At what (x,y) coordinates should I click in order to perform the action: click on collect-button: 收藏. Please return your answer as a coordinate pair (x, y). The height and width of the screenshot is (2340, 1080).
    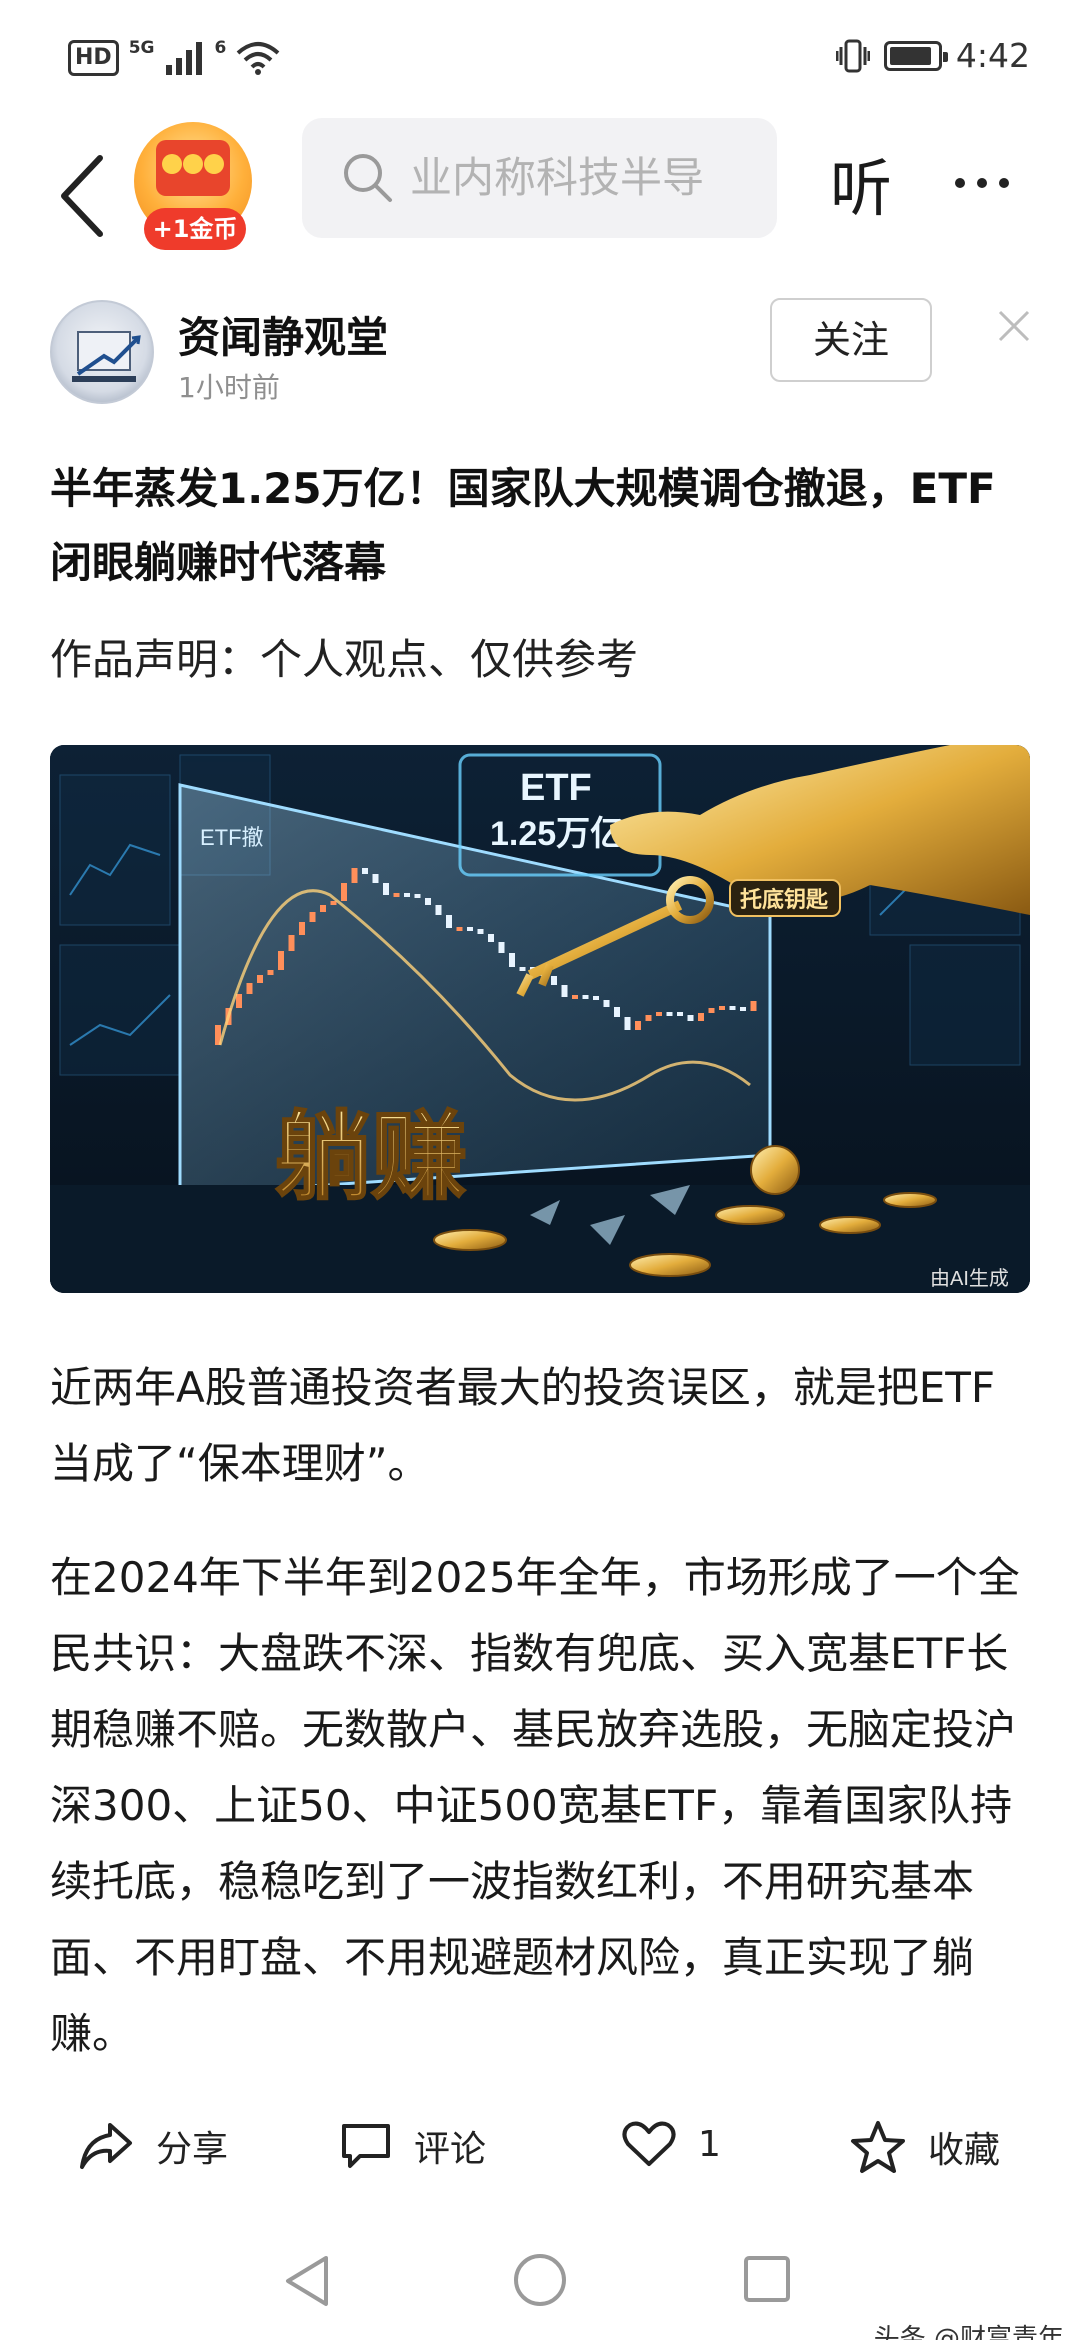
    Looking at the image, I should click on (925, 2147).